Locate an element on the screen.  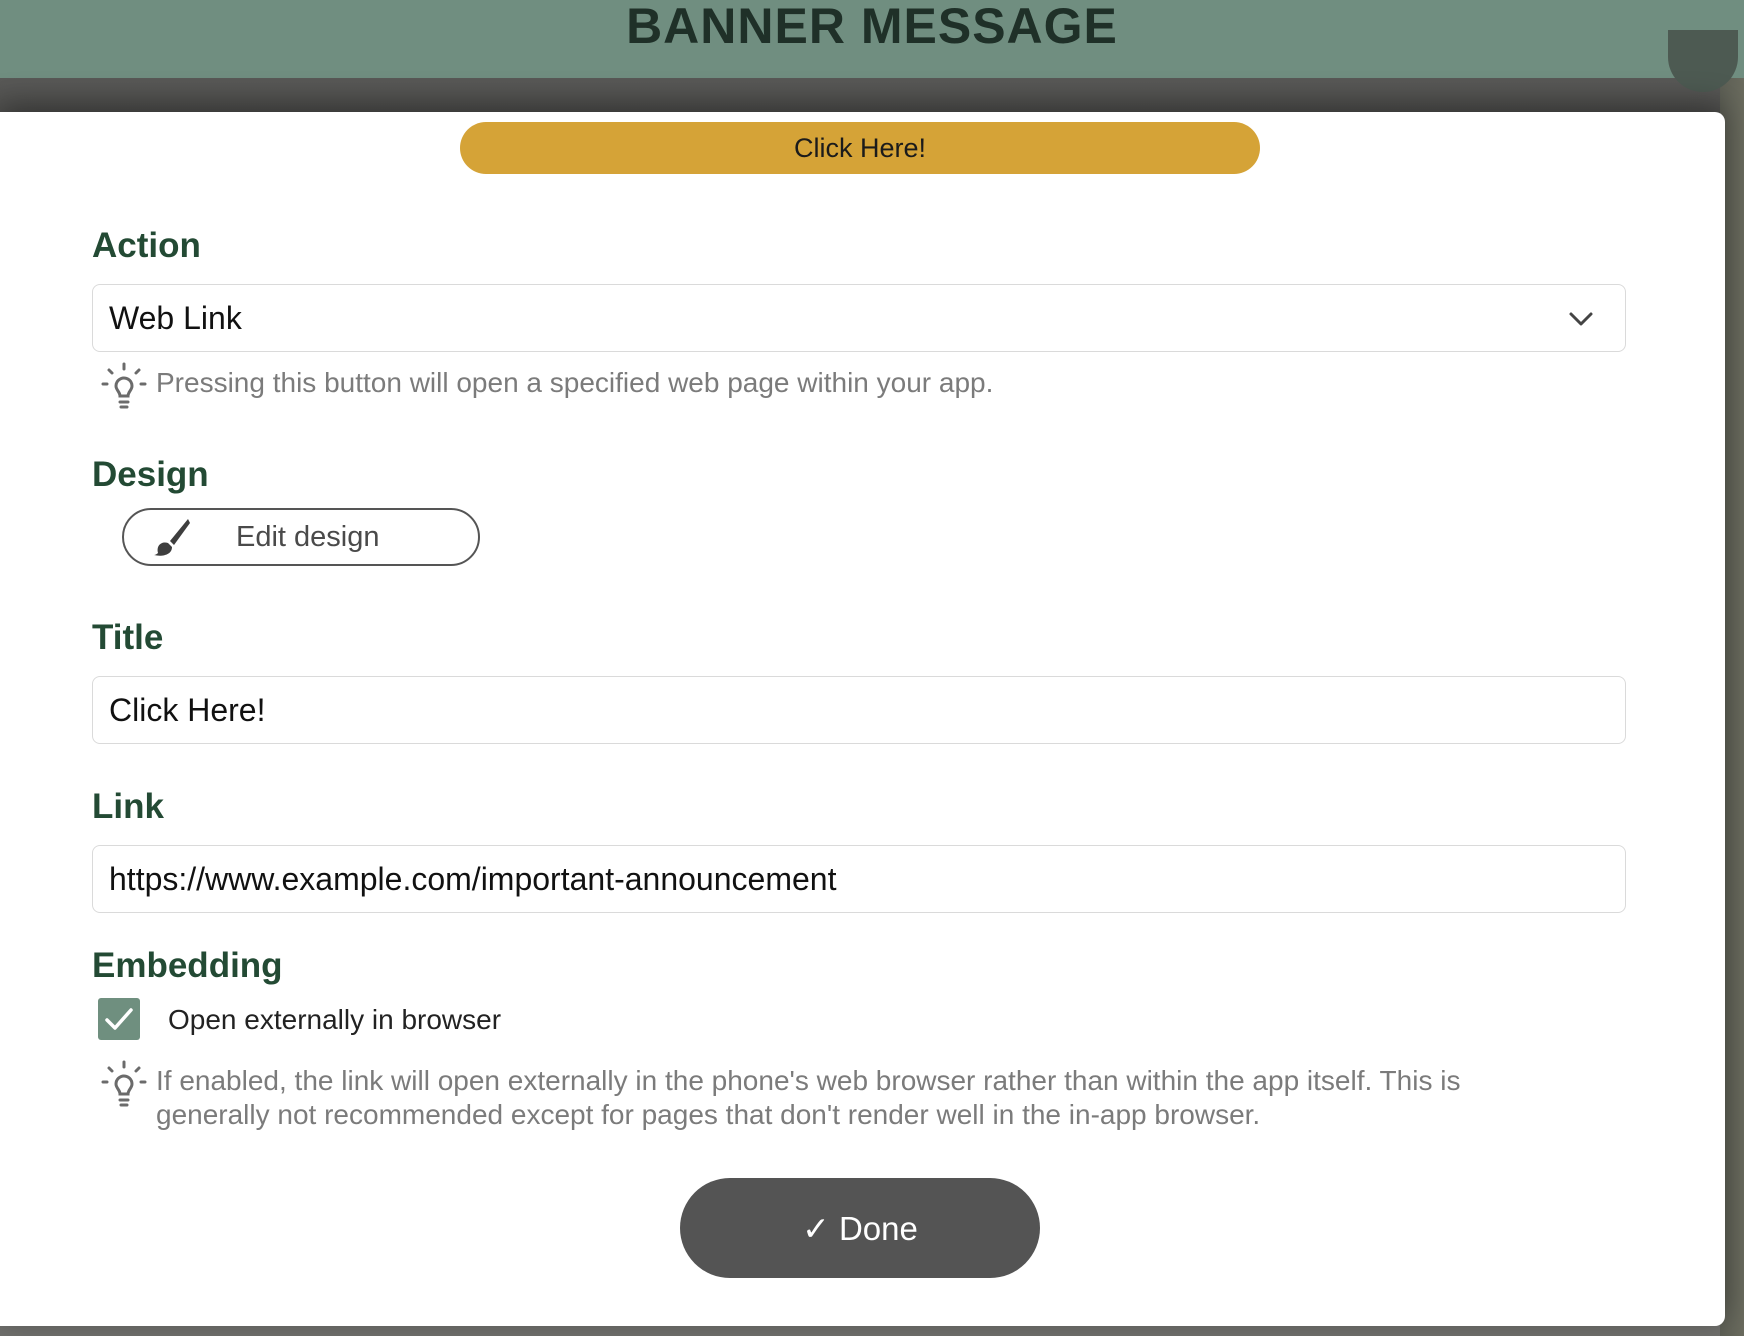
open-externally-label: Open externally in browser is located at coordinates (335, 1019).